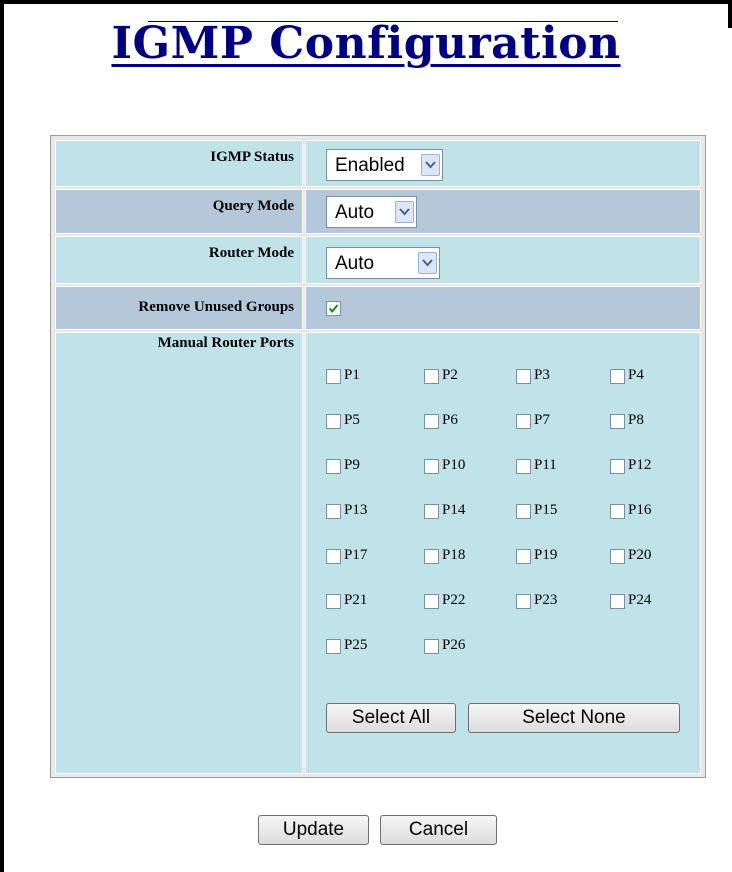 Image resolution: width=732 pixels, height=872 pixels. Describe the element at coordinates (179, 211) in the screenshot. I see `query-mode-label-cell: Query Mode` at that location.